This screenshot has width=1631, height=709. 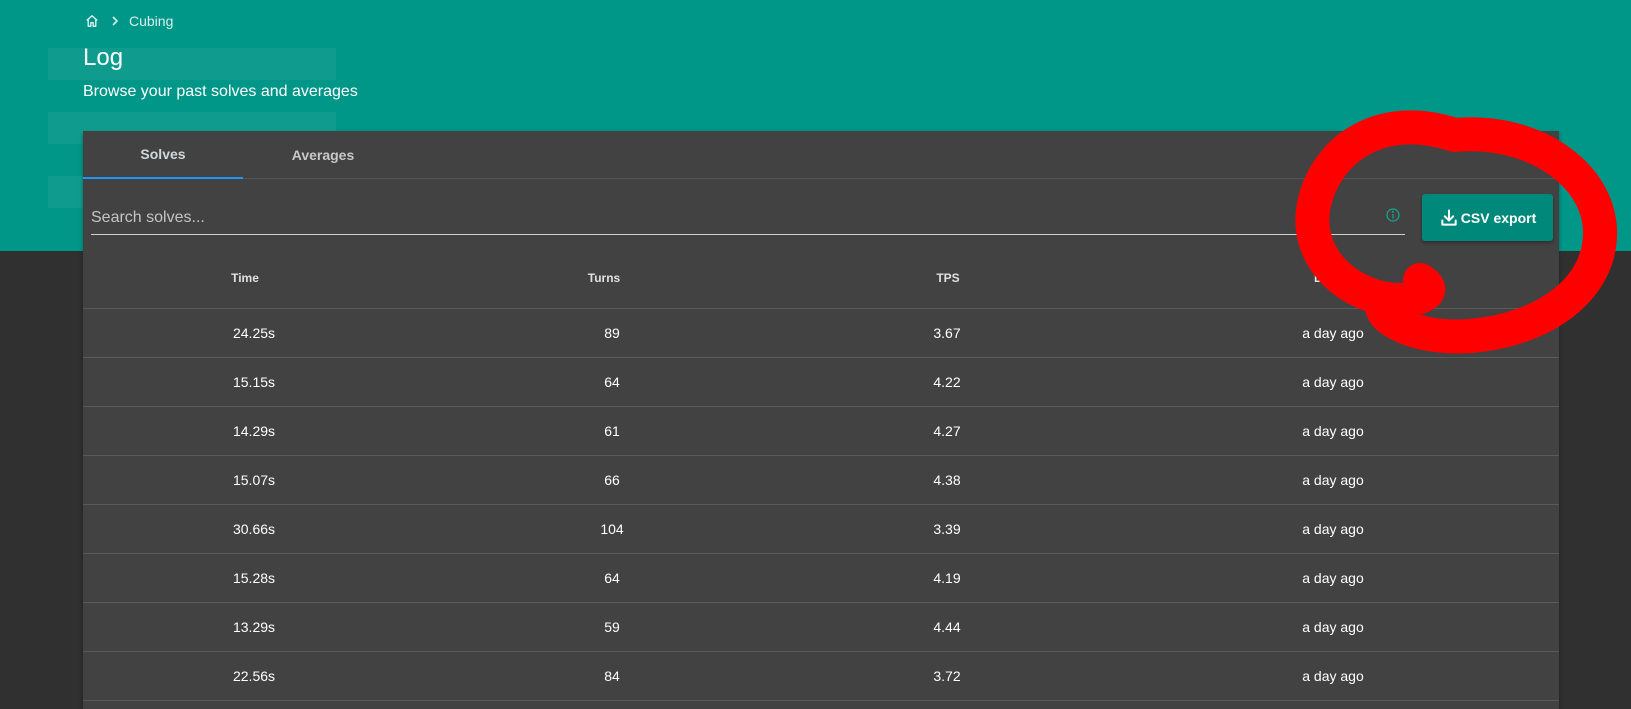 I want to click on info-icon, so click(x=1393, y=215).